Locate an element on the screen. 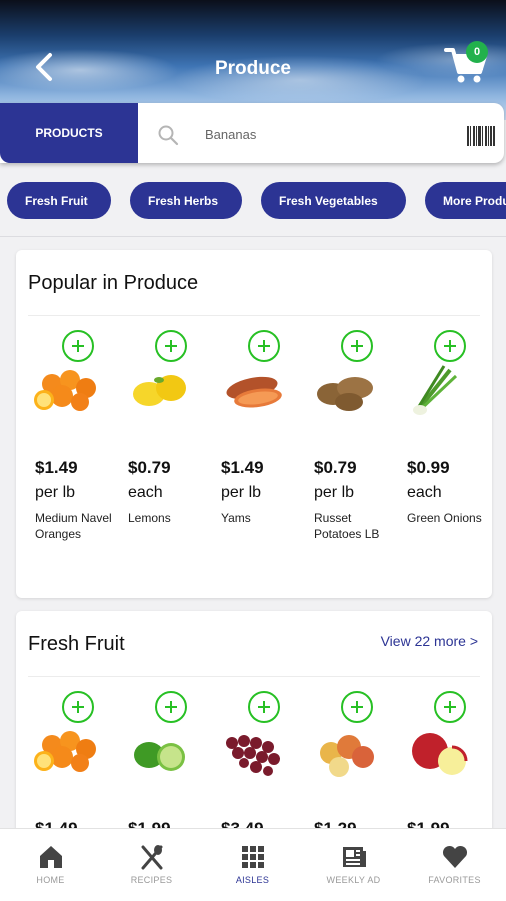  products-button: PRODUCTS is located at coordinates (69, 133).